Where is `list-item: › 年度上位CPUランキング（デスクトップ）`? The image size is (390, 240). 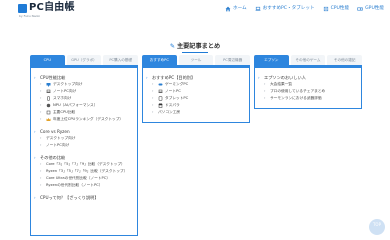 list-item: › 年度上位CPUランキング（デスクトップ） is located at coordinates (84, 119).